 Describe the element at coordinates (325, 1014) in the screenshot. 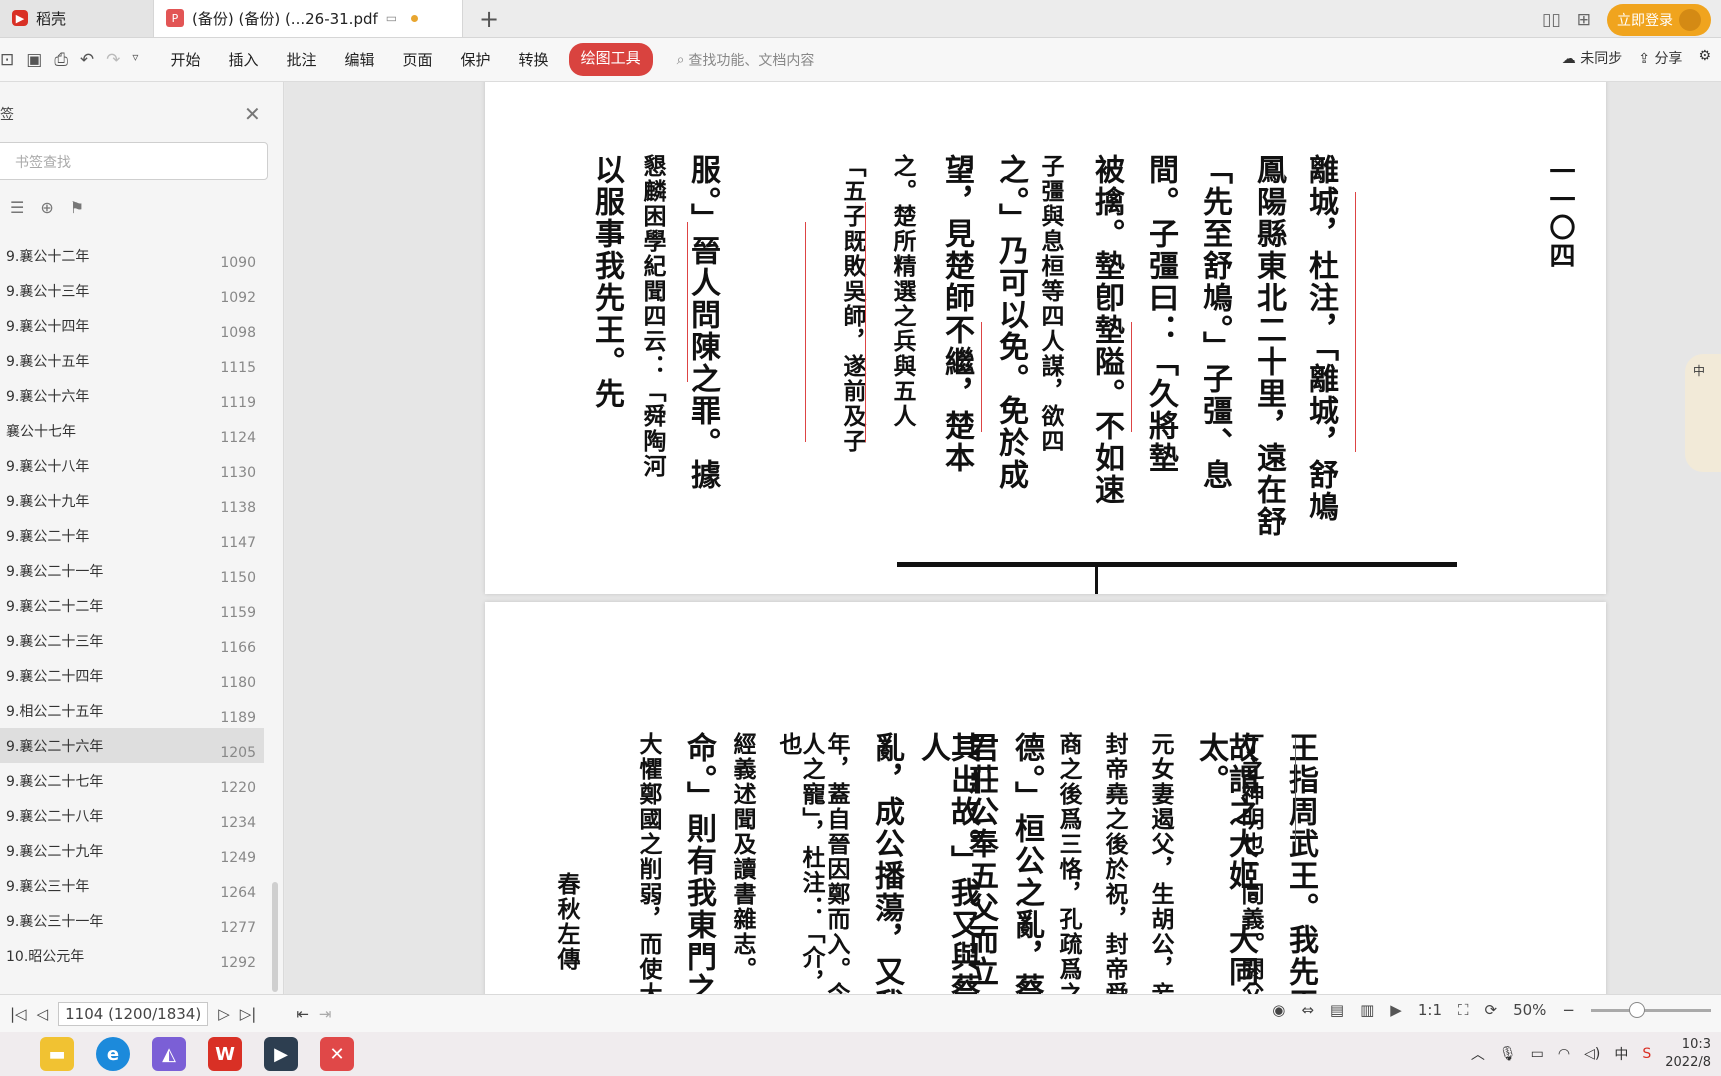

I see `forward-icon: ⇥` at that location.